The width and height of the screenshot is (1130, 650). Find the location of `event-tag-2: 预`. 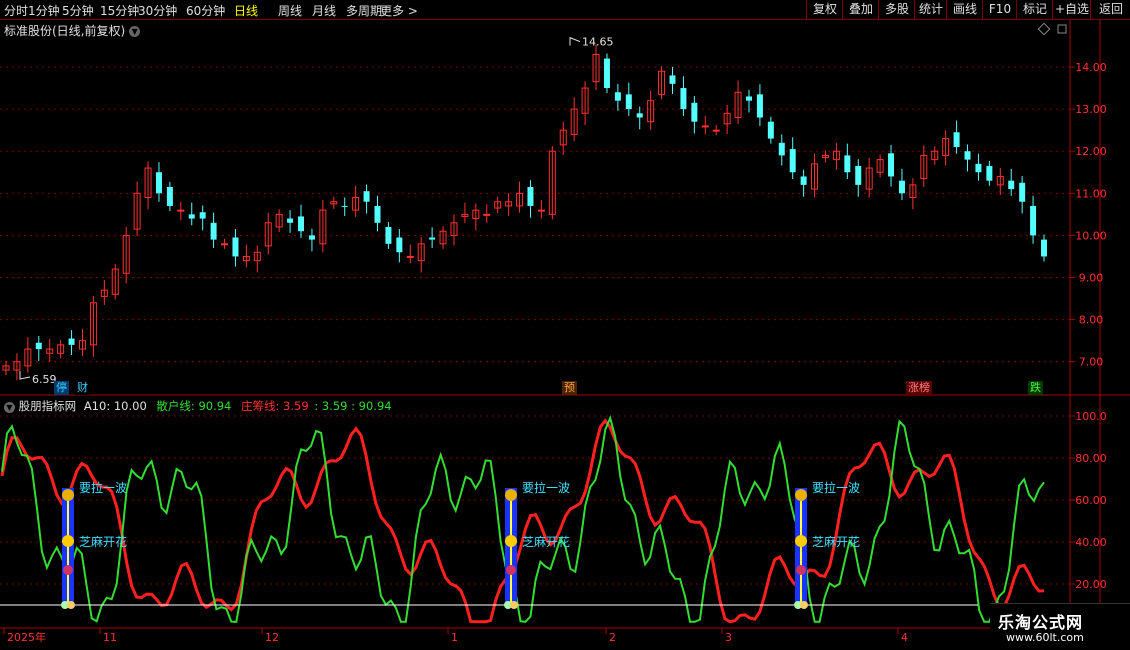

event-tag-2: 预 is located at coordinates (569, 388).